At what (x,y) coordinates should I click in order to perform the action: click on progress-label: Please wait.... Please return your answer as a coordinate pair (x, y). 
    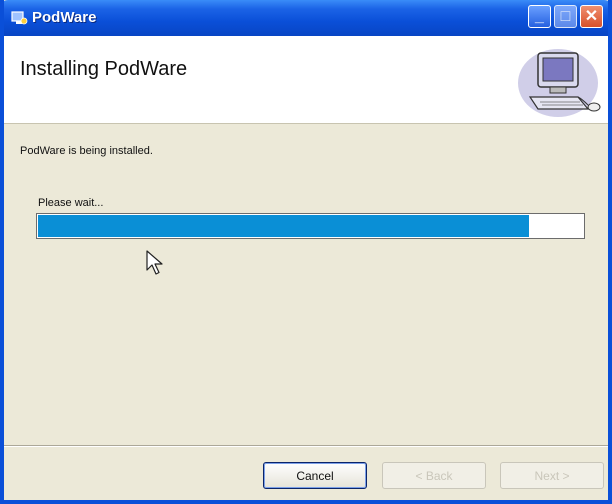
    Looking at the image, I should click on (71, 203).